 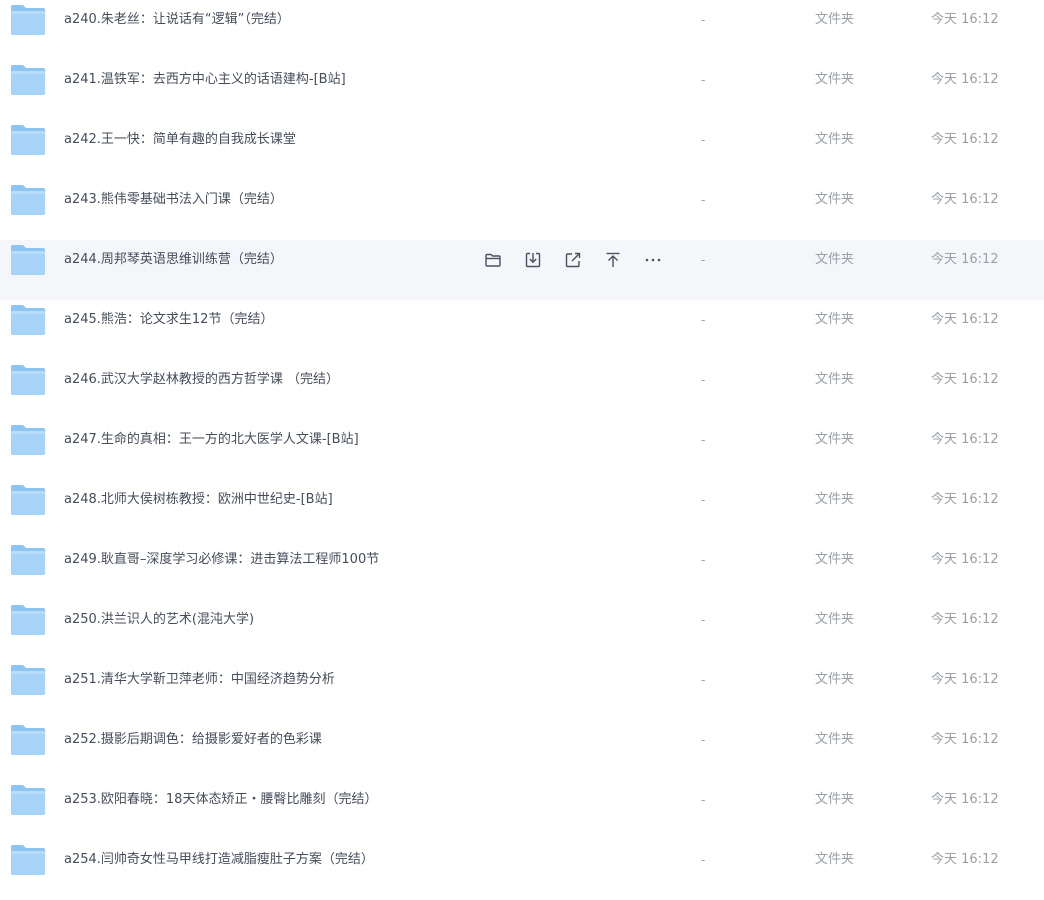 I want to click on file-row: a252.摄影后期调色：给摄影爱好者的色彩课 - 文件夹 今天 16:12, so click(x=522, y=750).